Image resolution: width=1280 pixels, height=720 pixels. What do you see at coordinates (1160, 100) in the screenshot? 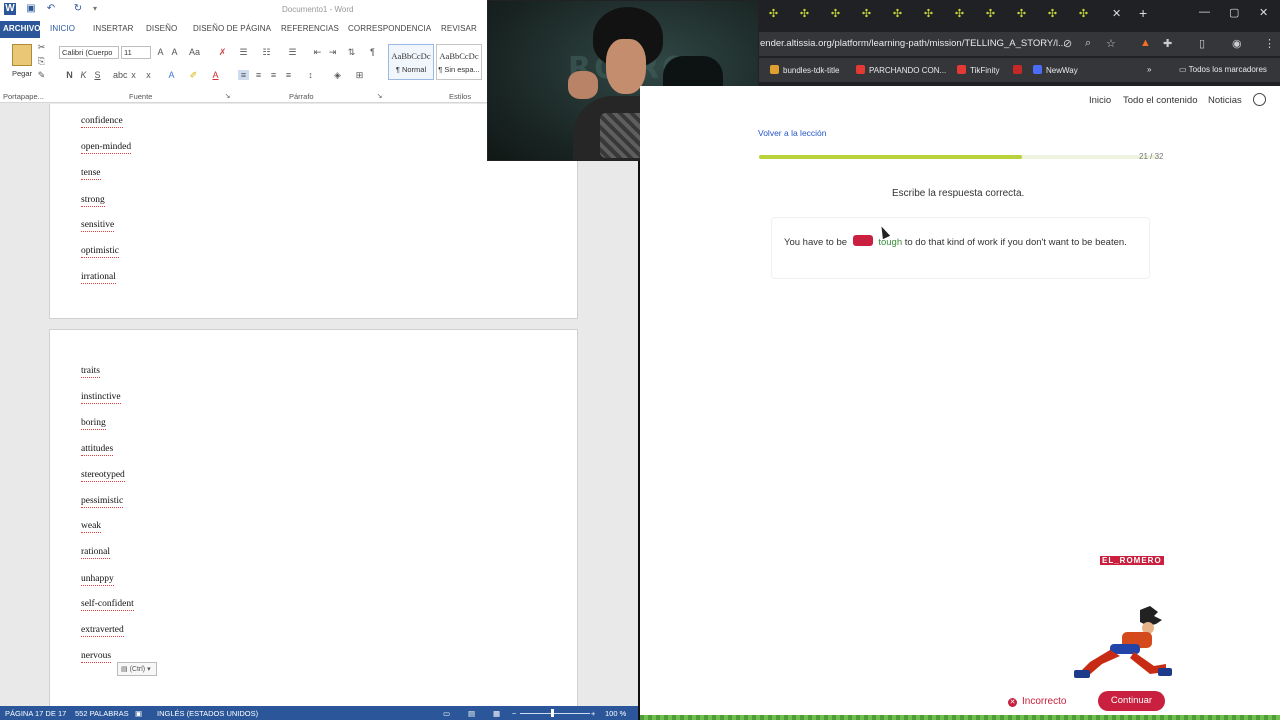
I see `nav-todo-el-contenido: Todo el contenido` at bounding box center [1160, 100].